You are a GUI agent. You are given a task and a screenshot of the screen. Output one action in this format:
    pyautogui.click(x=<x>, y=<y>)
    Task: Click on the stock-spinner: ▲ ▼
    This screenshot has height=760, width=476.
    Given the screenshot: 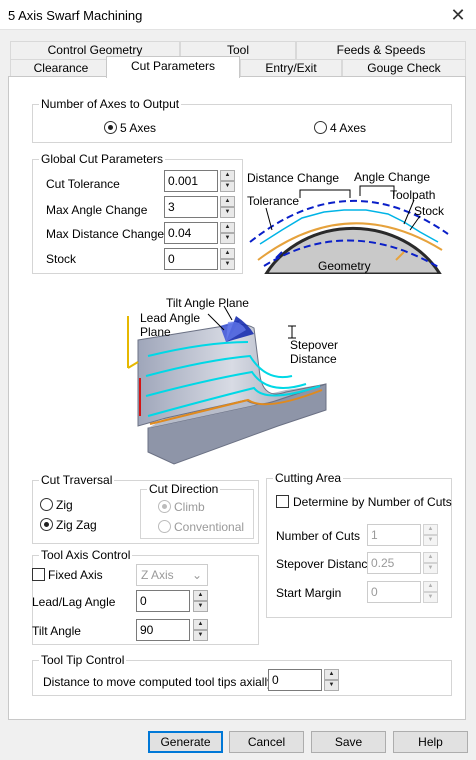 What is the action you would take?
    pyautogui.click(x=227, y=259)
    